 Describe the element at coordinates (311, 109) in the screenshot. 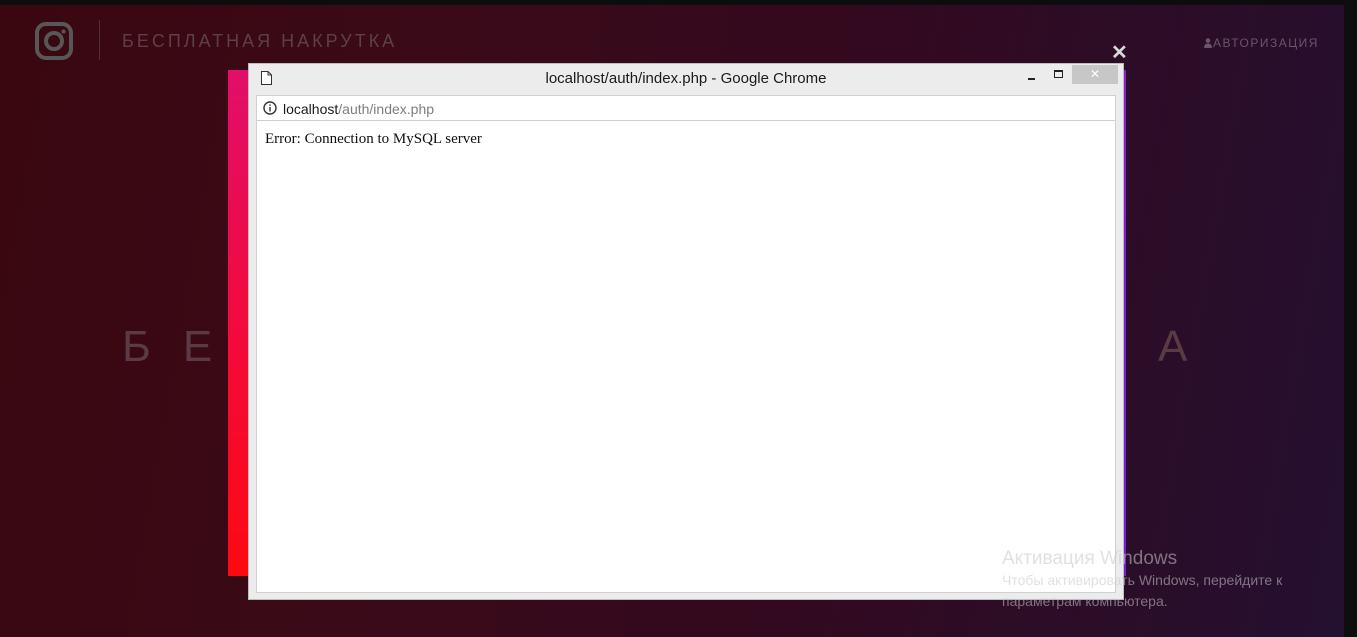

I see `url-host: localhost` at that location.